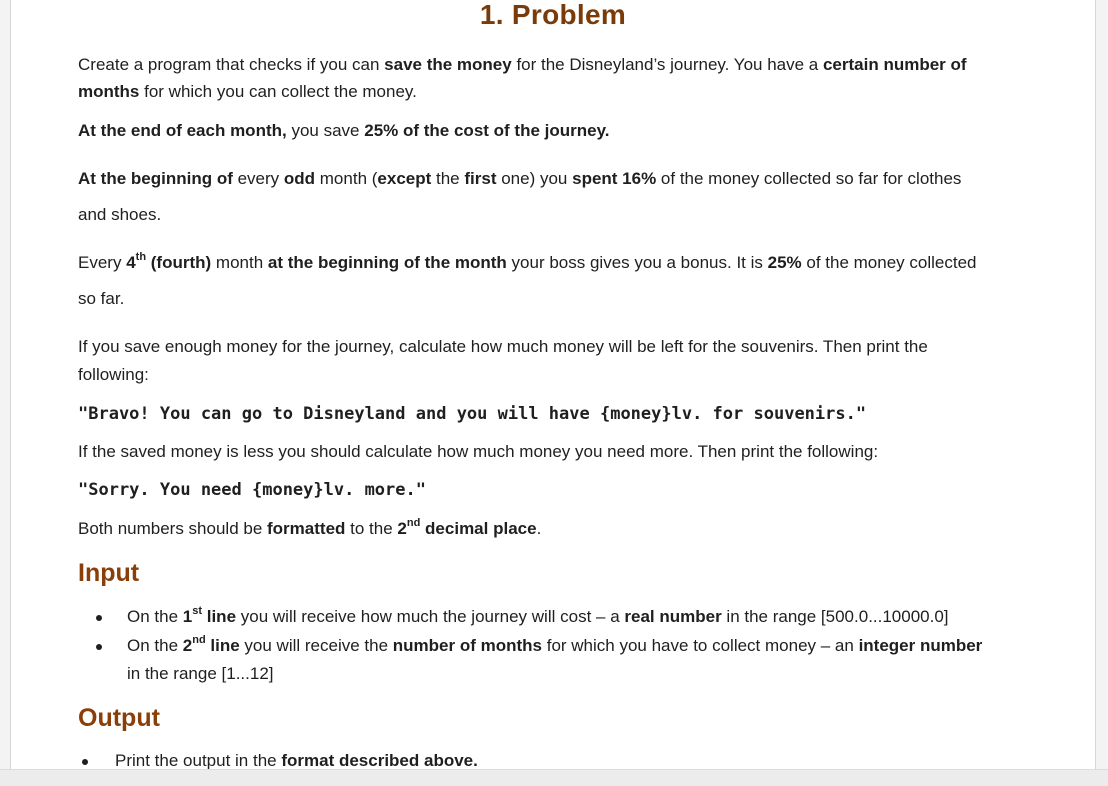  Describe the element at coordinates (553, 15) in the screenshot. I see `page-title: 1. Problem` at that location.